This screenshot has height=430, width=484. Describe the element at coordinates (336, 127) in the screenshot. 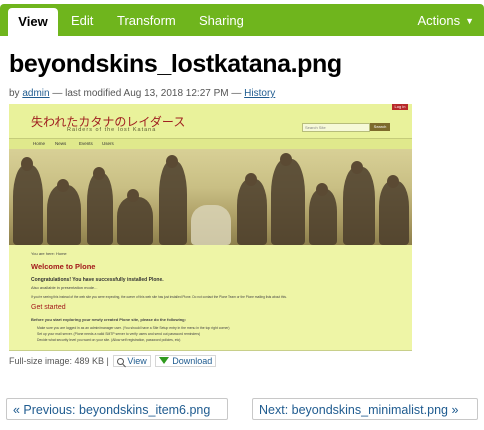

I see `preview-search-field: Search Site` at that location.